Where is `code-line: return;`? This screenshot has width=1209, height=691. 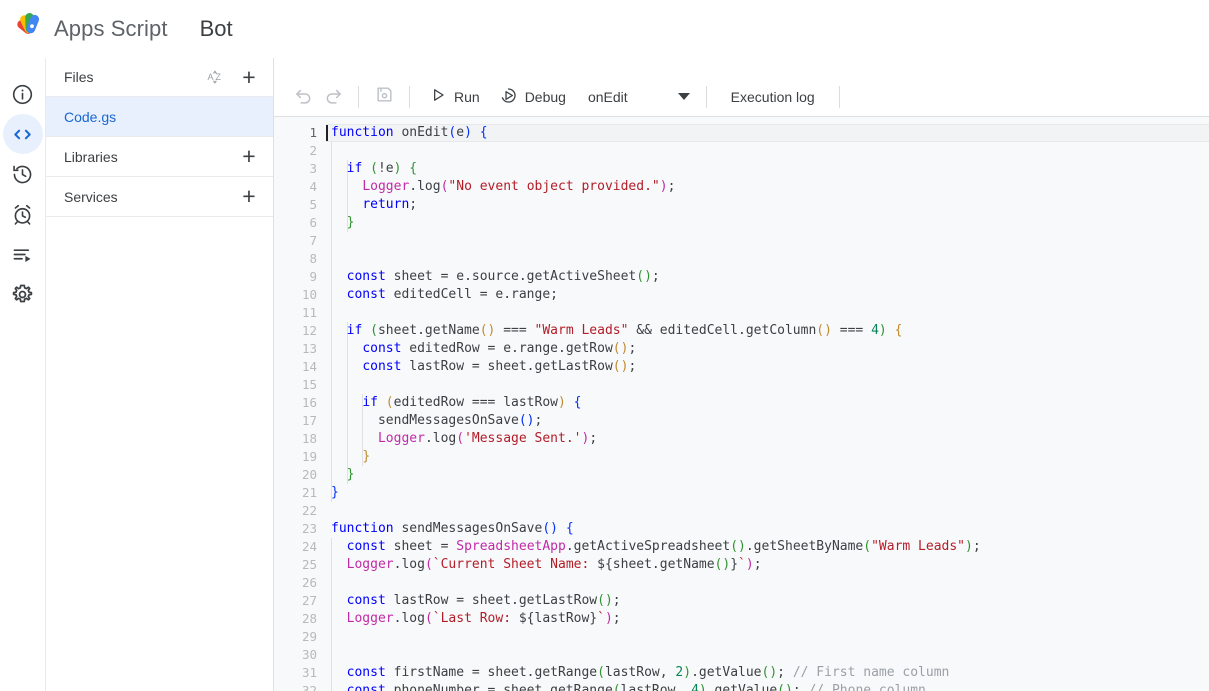 code-line: return; is located at coordinates (767, 205).